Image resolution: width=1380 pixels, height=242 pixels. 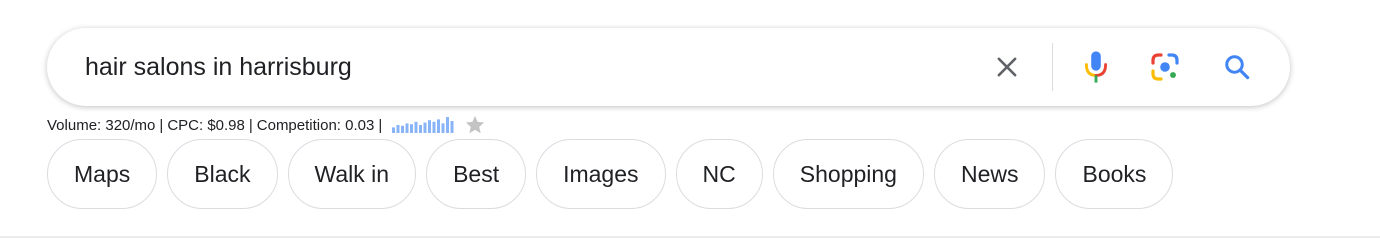 What do you see at coordinates (719, 174) in the screenshot?
I see `chip-nc: NC` at bounding box center [719, 174].